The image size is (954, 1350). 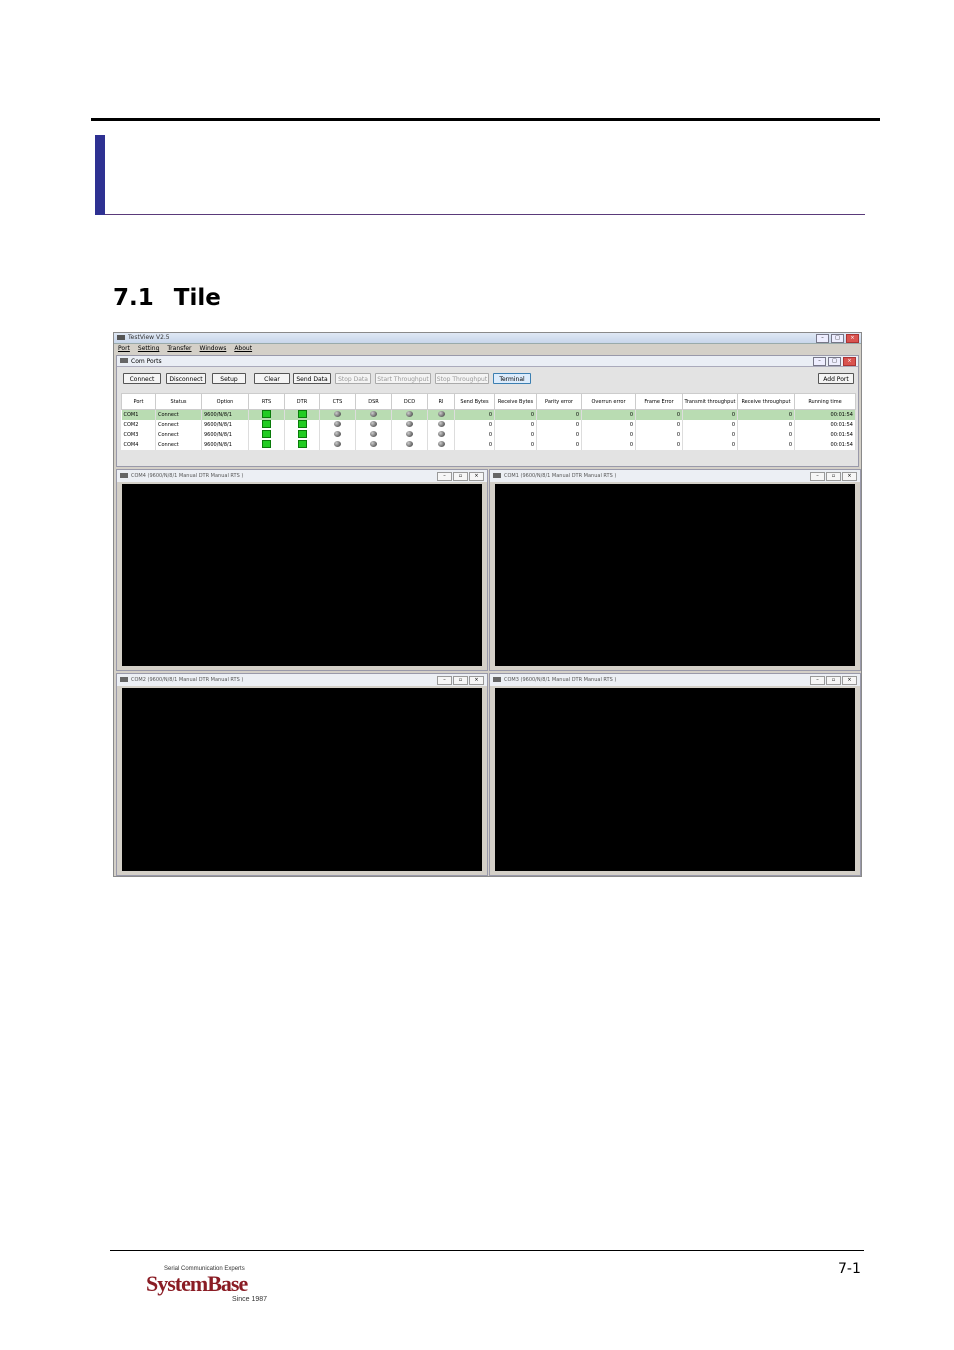 I want to click on col-overrun-error: Overrun error, so click(x=608, y=401).